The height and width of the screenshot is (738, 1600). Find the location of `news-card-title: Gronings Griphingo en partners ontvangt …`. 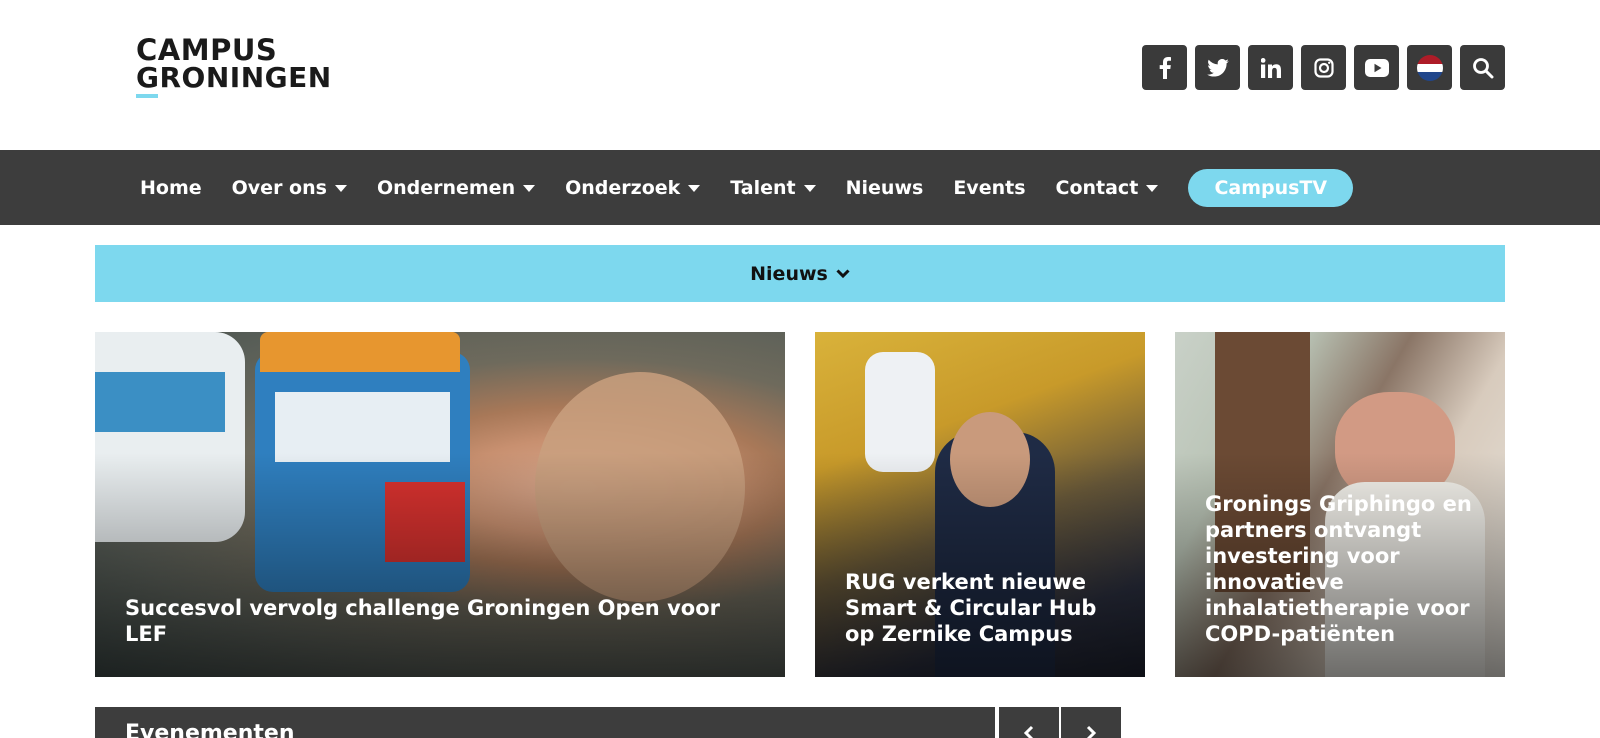

news-card-title: Gronings Griphingo en partners ontvangt … is located at coordinates (1338, 569).